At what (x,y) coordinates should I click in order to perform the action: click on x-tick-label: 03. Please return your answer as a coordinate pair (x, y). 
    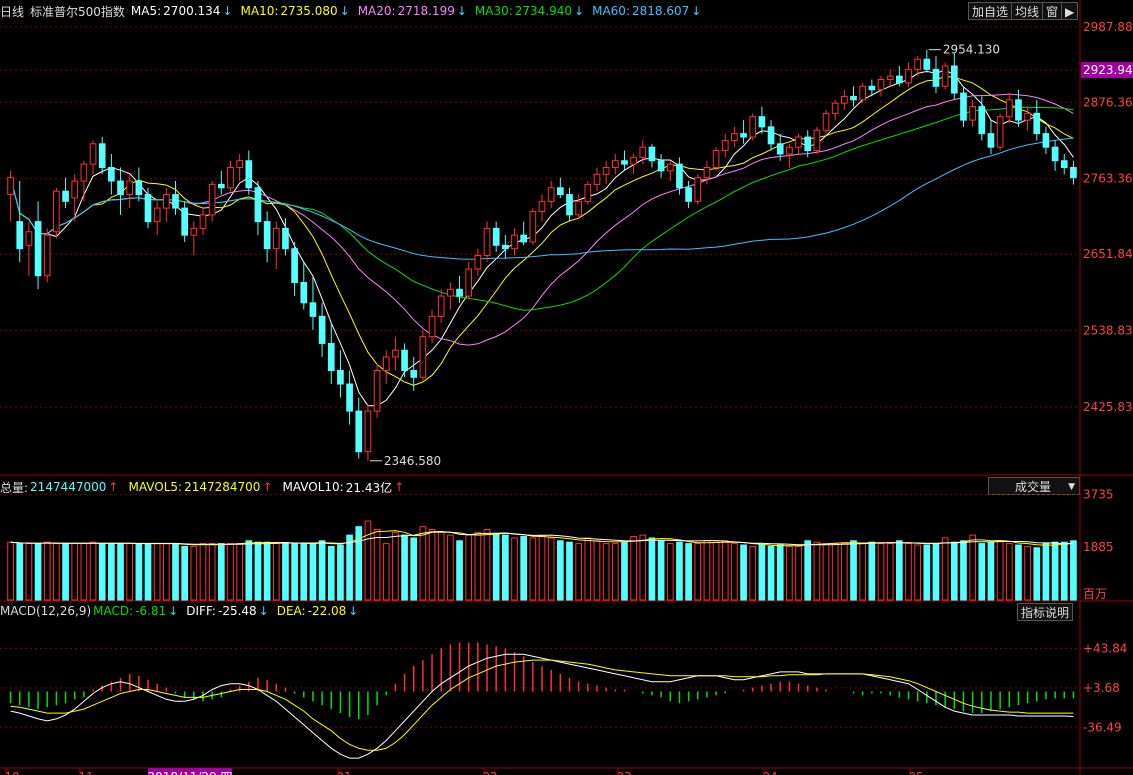
    Looking at the image, I should click on (623, 772).